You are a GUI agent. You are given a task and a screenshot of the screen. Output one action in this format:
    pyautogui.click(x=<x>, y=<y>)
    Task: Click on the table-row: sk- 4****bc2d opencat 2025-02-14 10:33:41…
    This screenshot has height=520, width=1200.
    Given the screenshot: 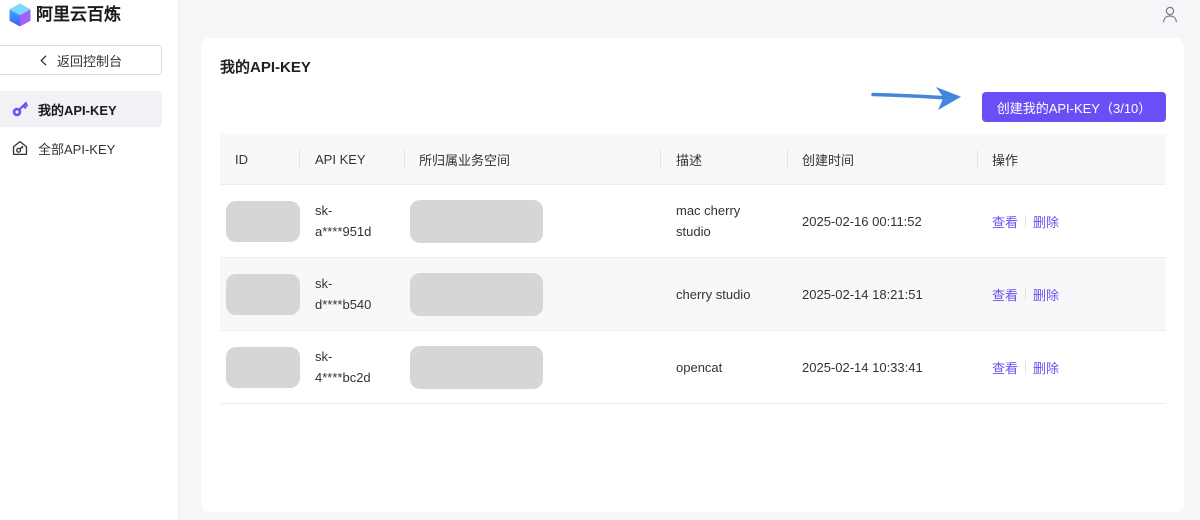 What is the action you would take?
    pyautogui.click(x=693, y=367)
    